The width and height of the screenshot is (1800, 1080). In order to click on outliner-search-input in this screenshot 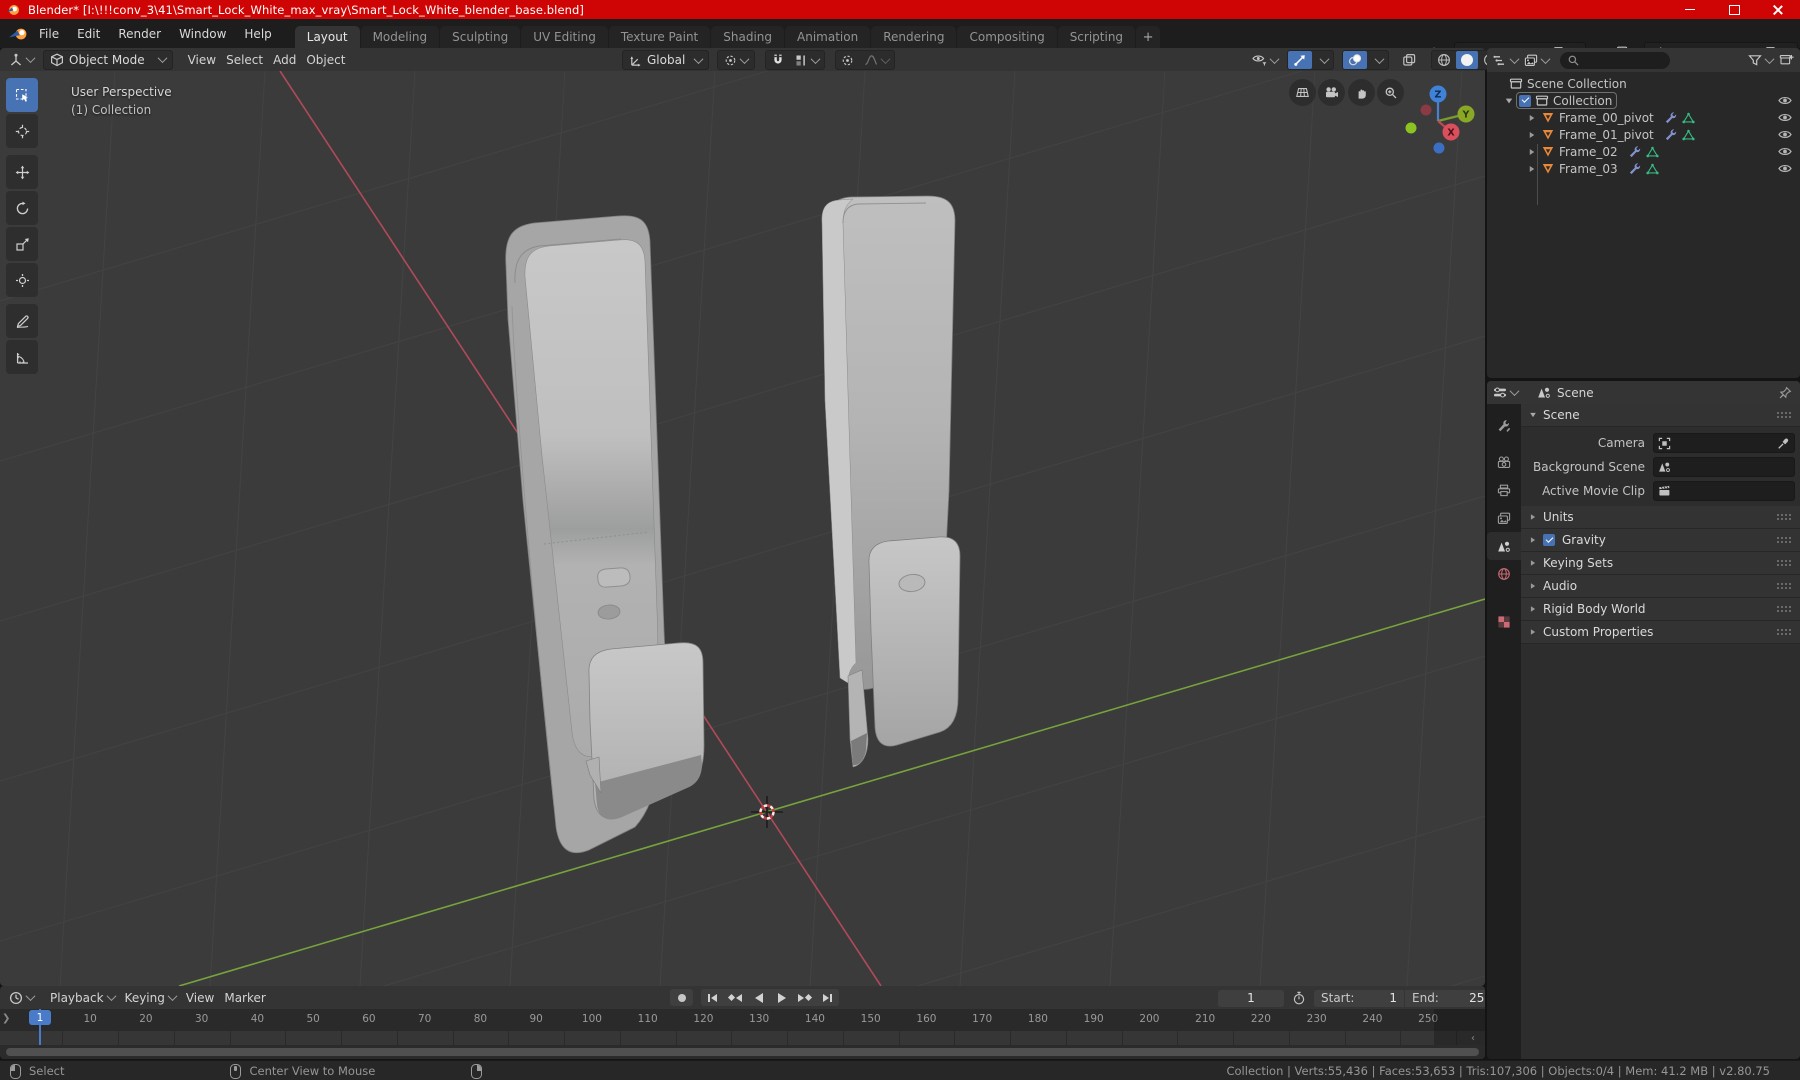, I will do `click(1615, 60)`.